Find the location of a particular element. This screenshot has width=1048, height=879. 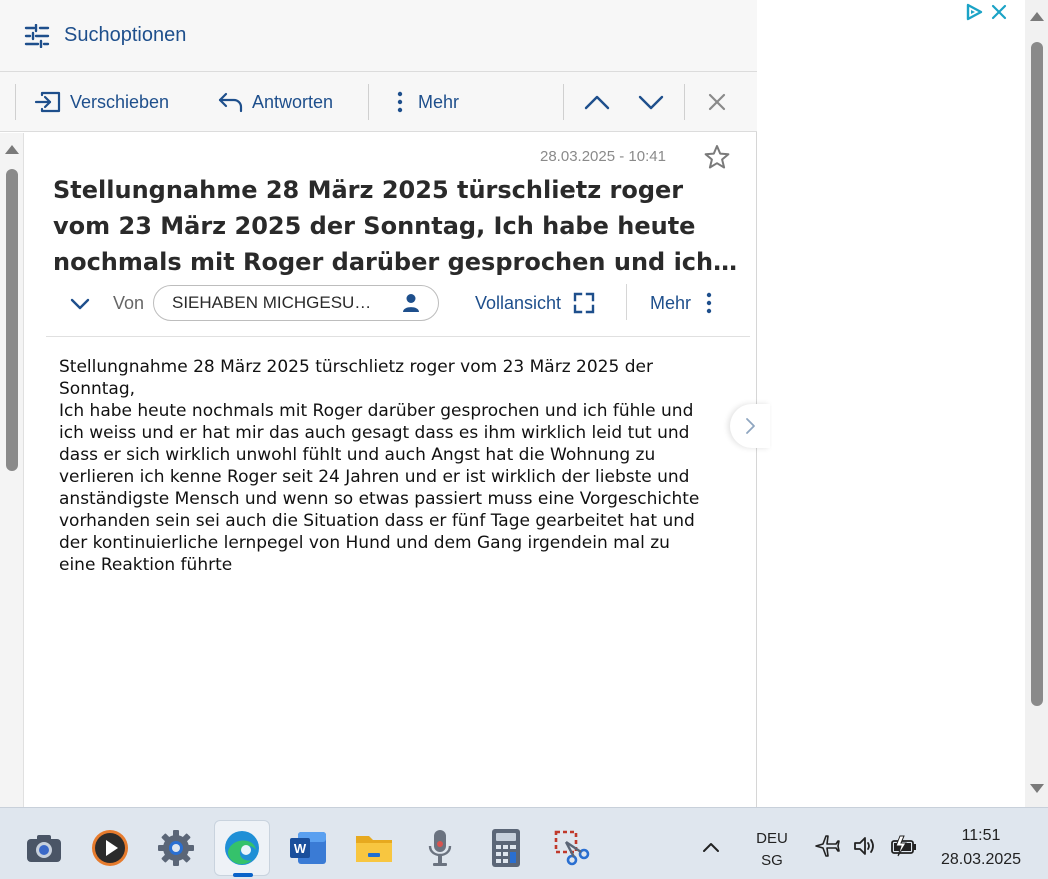

star-icon is located at coordinates (717, 157).